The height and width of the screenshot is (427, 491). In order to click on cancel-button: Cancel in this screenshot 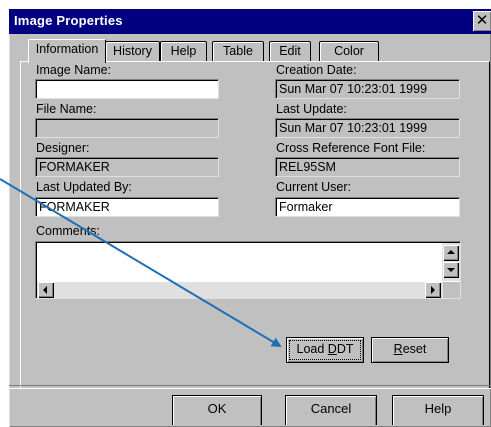, I will do `click(331, 410)`.